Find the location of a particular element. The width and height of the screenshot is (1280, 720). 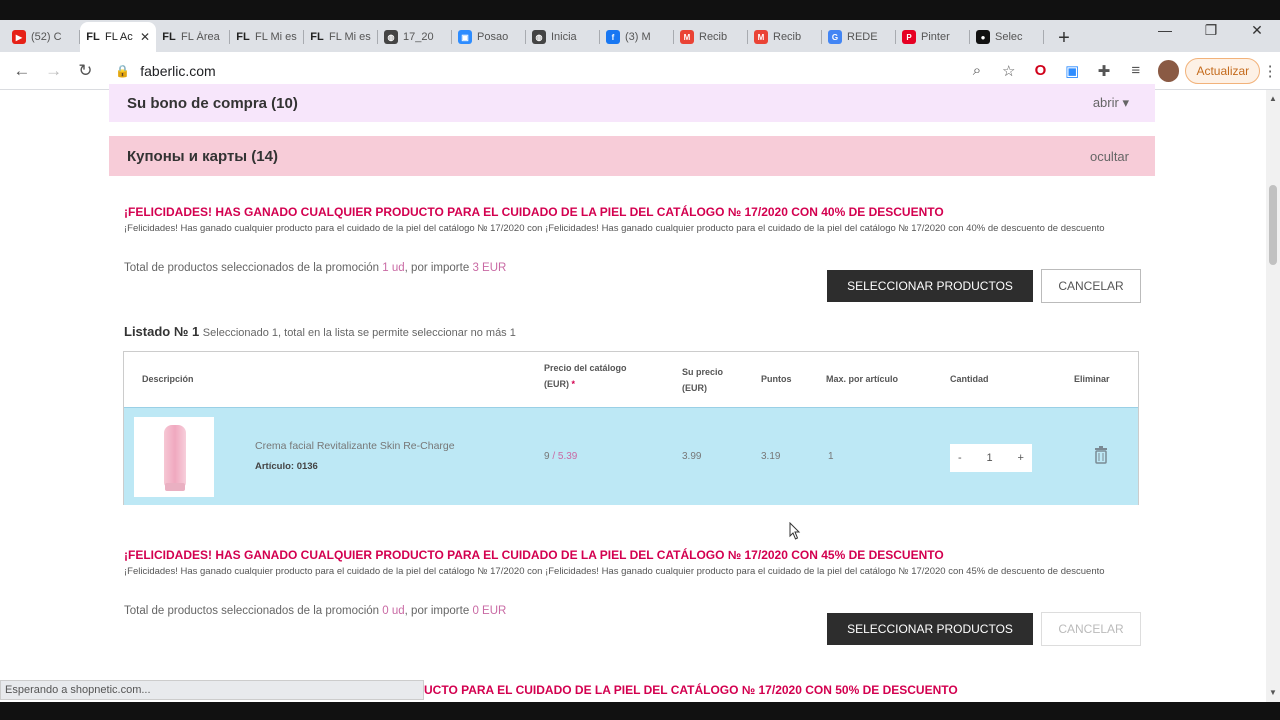

tab-title: (52) C is located at coordinates (46, 37).